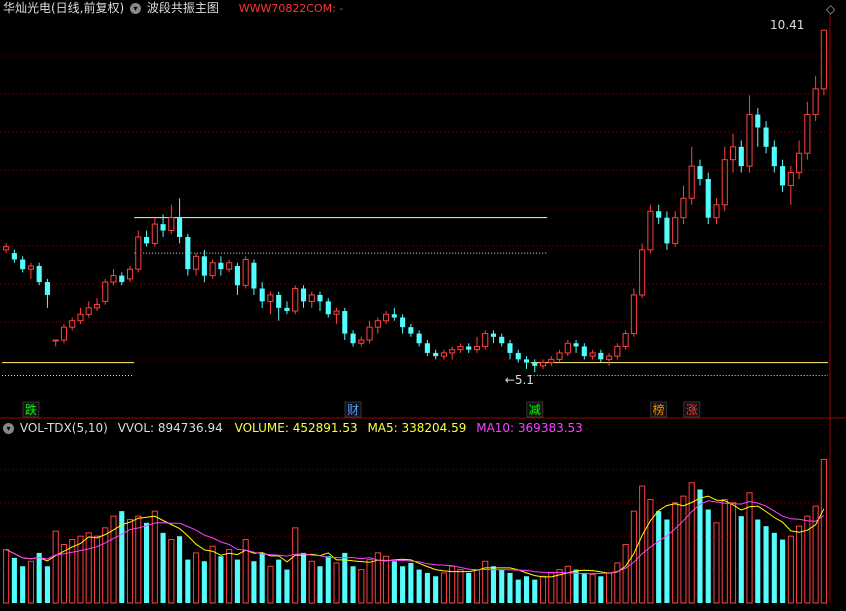  What do you see at coordinates (64, 428) in the screenshot?
I see `vol-indicator-name: VOL-TDX(5,10)` at bounding box center [64, 428].